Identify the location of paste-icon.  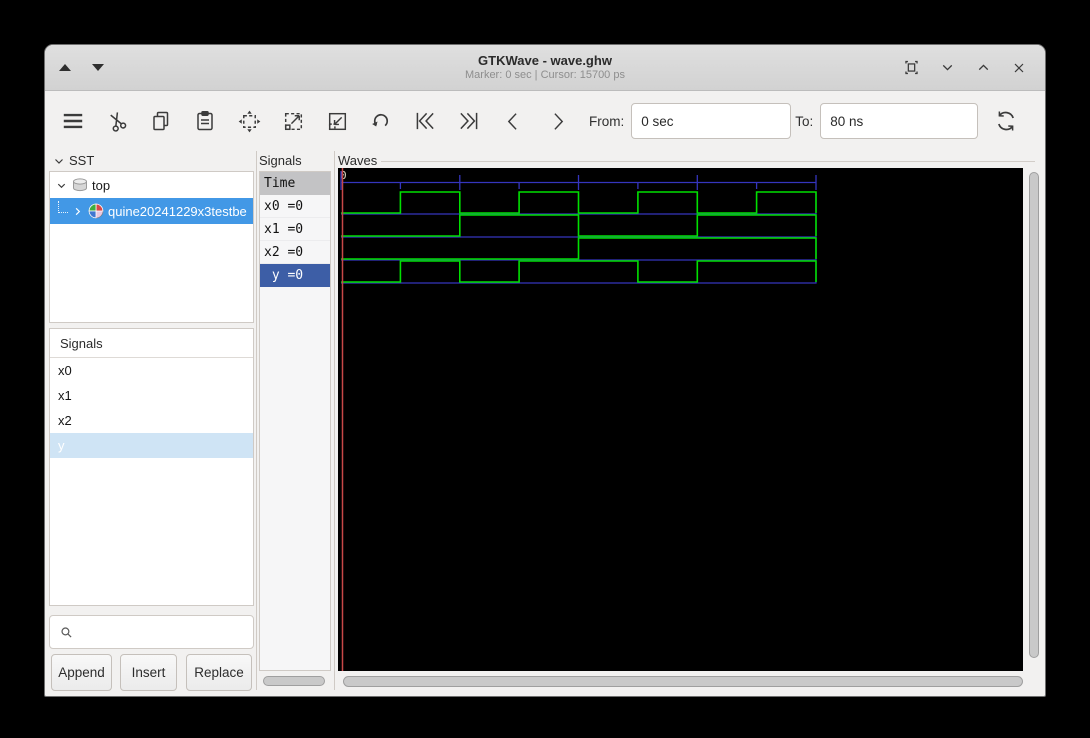
(205, 121).